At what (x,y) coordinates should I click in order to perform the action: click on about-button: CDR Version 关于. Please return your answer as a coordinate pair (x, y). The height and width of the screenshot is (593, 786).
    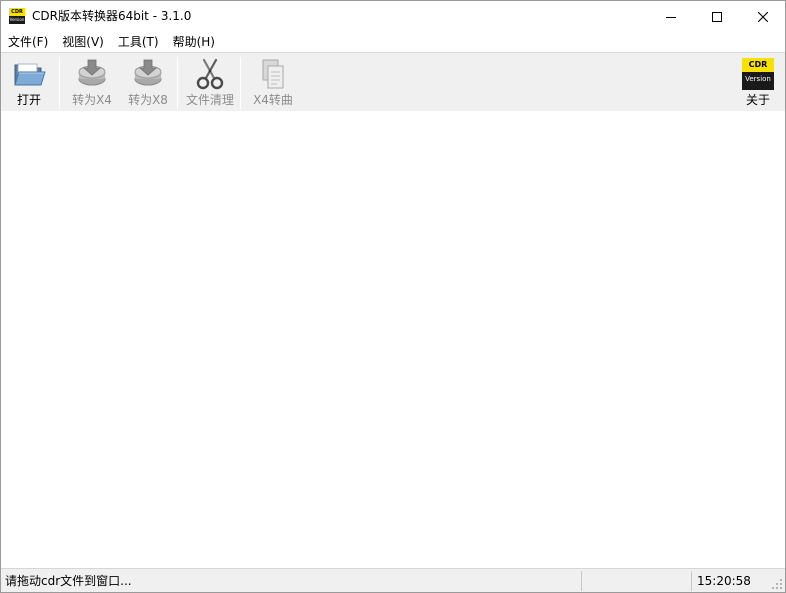
    Looking at the image, I should click on (758, 82).